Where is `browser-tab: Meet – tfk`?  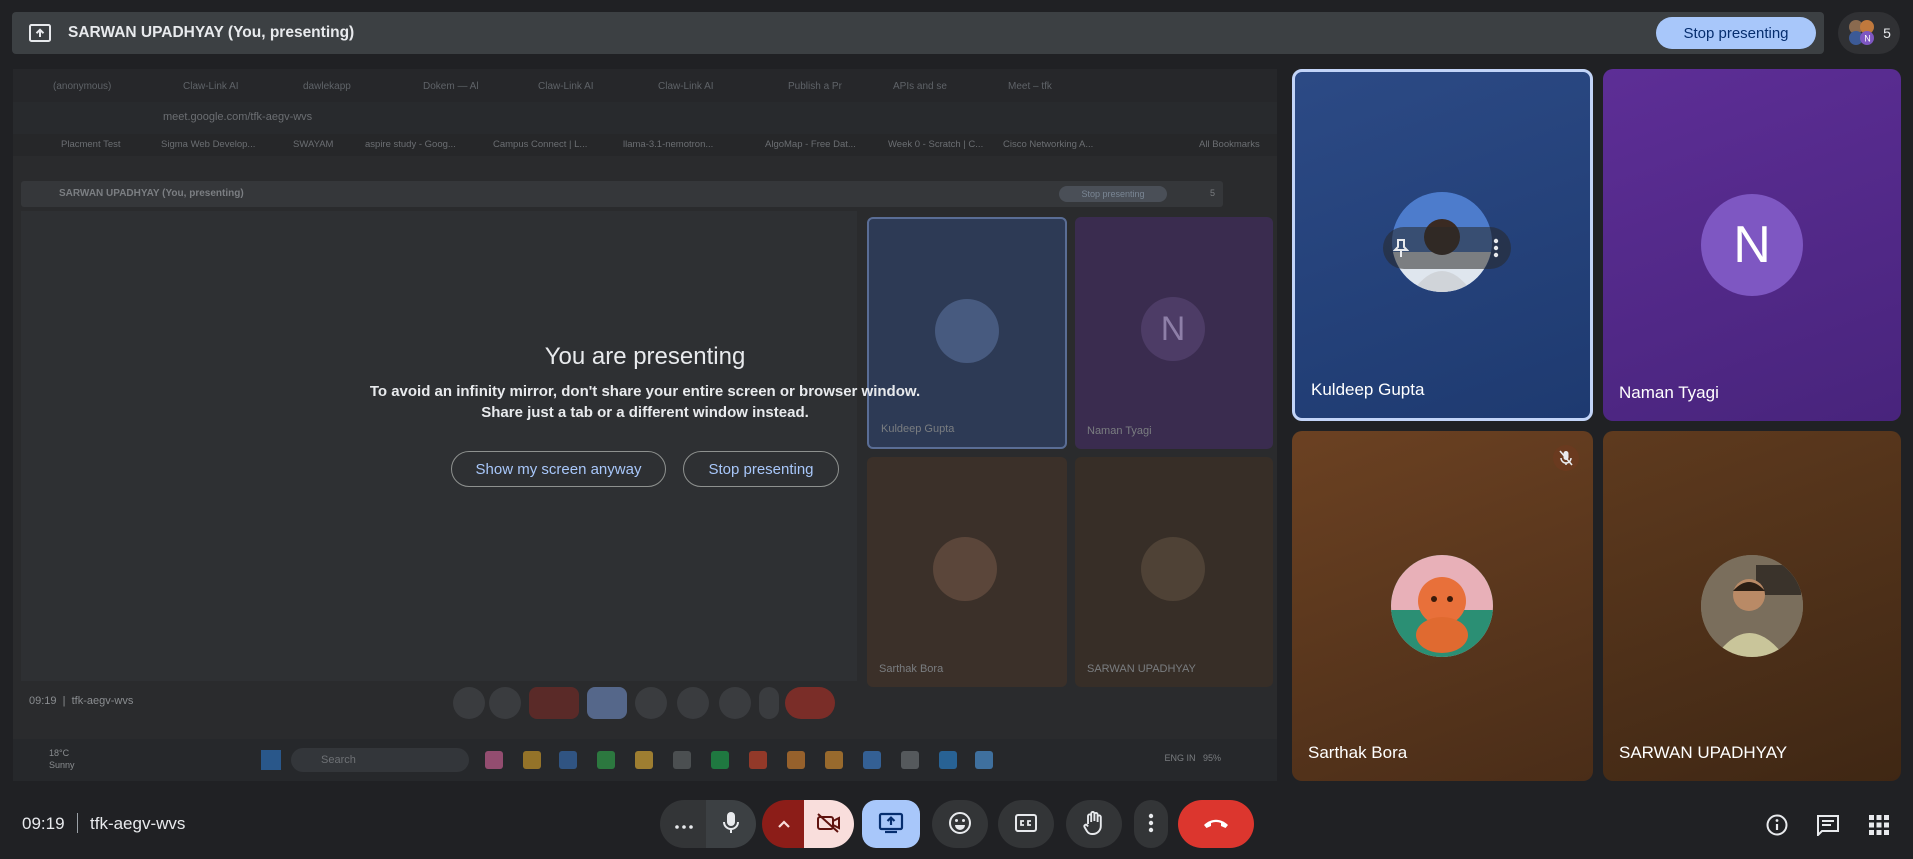 browser-tab: Meet – tfk is located at coordinates (1030, 86).